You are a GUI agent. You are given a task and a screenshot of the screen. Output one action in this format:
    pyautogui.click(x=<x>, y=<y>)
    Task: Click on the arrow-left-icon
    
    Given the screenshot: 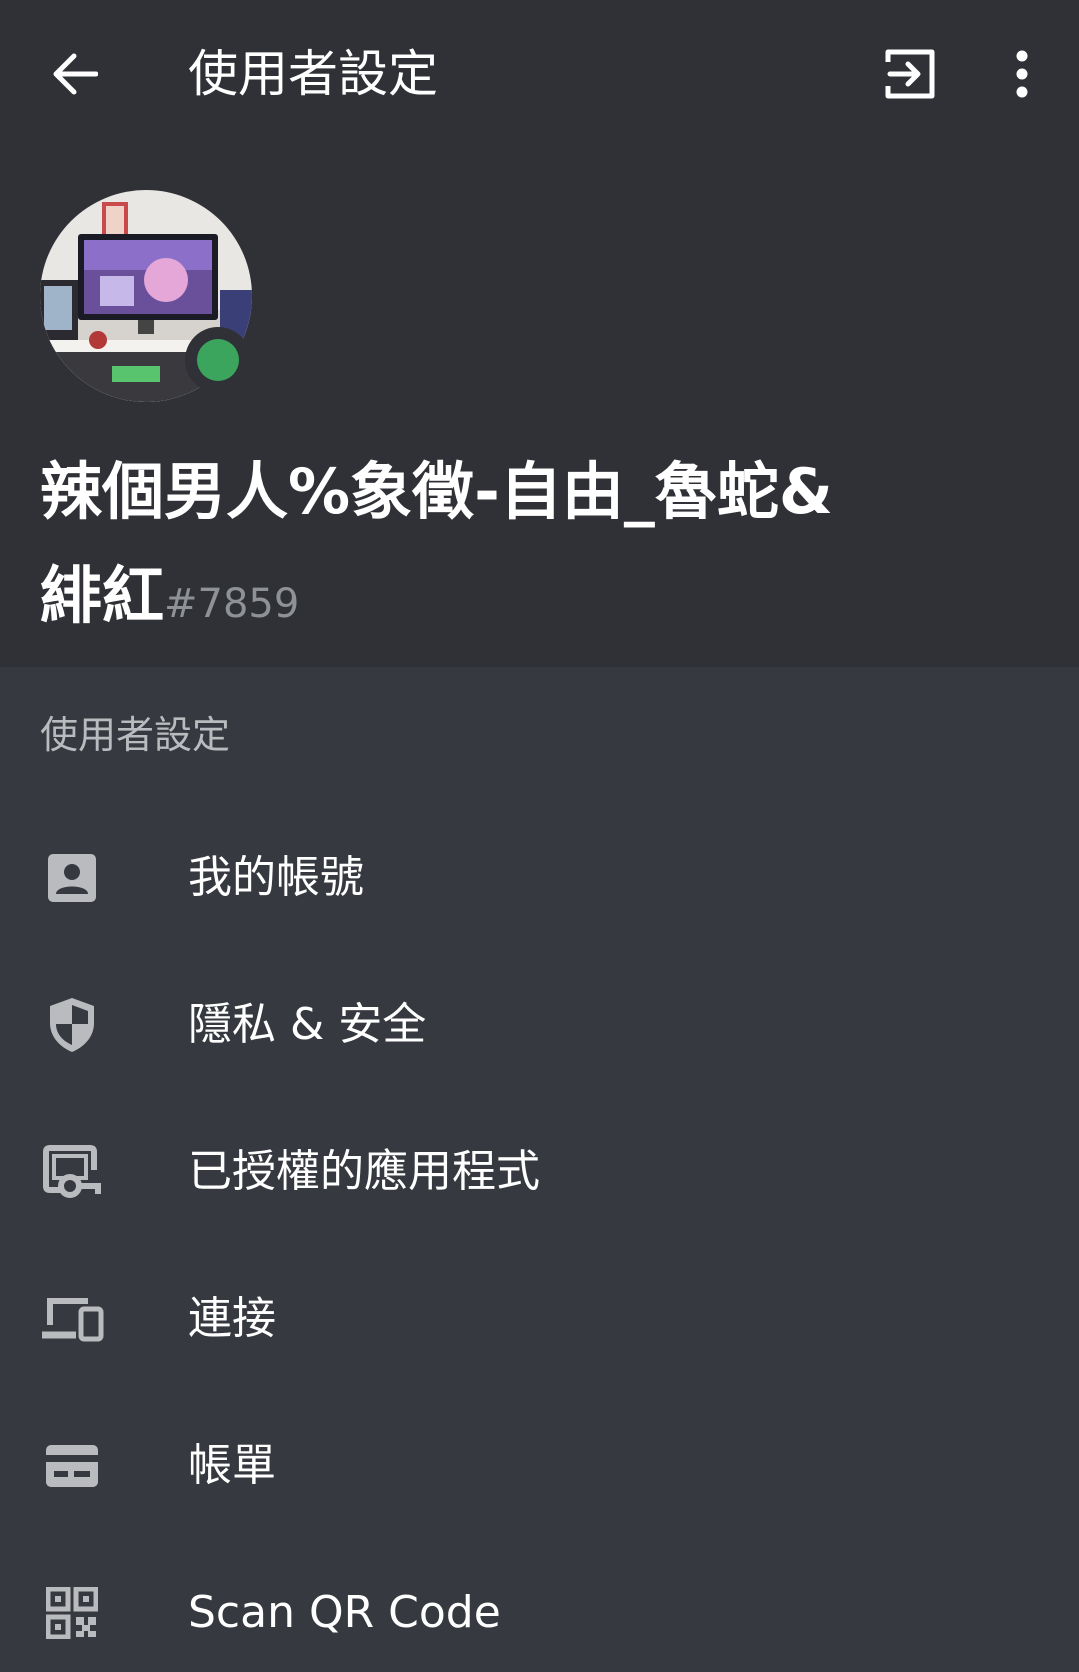 What is the action you would take?
    pyautogui.click(x=75, y=74)
    